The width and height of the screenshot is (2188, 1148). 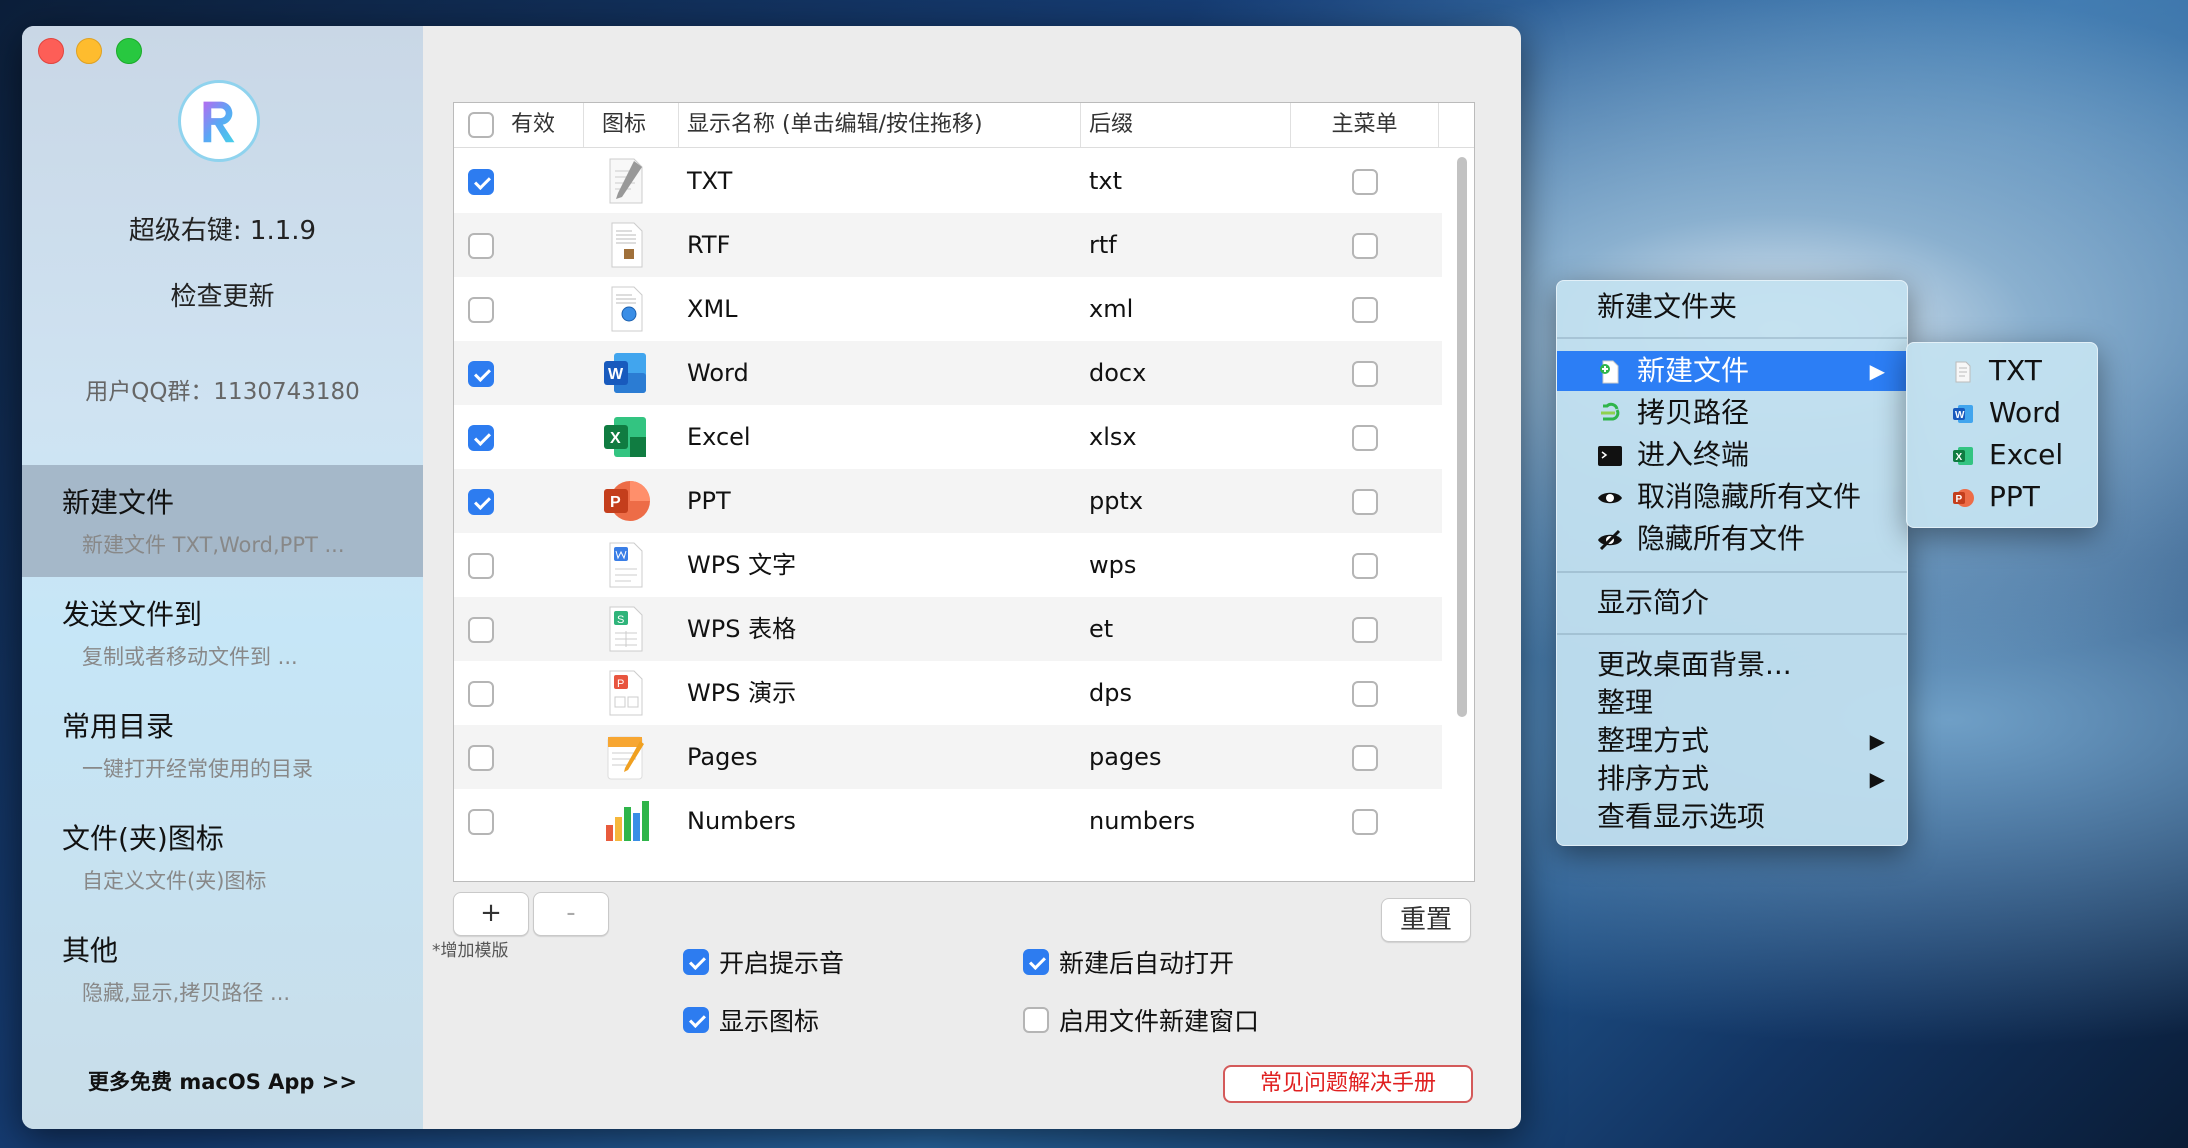 I want to click on display-name-cell: Excel, so click(x=719, y=437).